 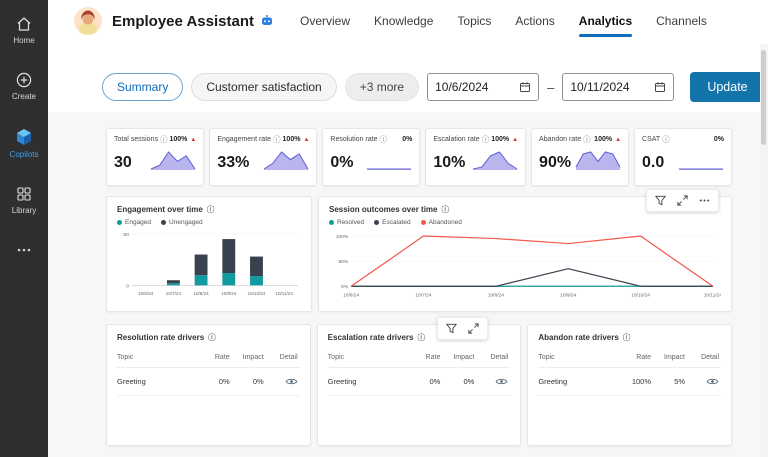 I want to click on kpi-label: Resolution rate, so click(x=354, y=140).